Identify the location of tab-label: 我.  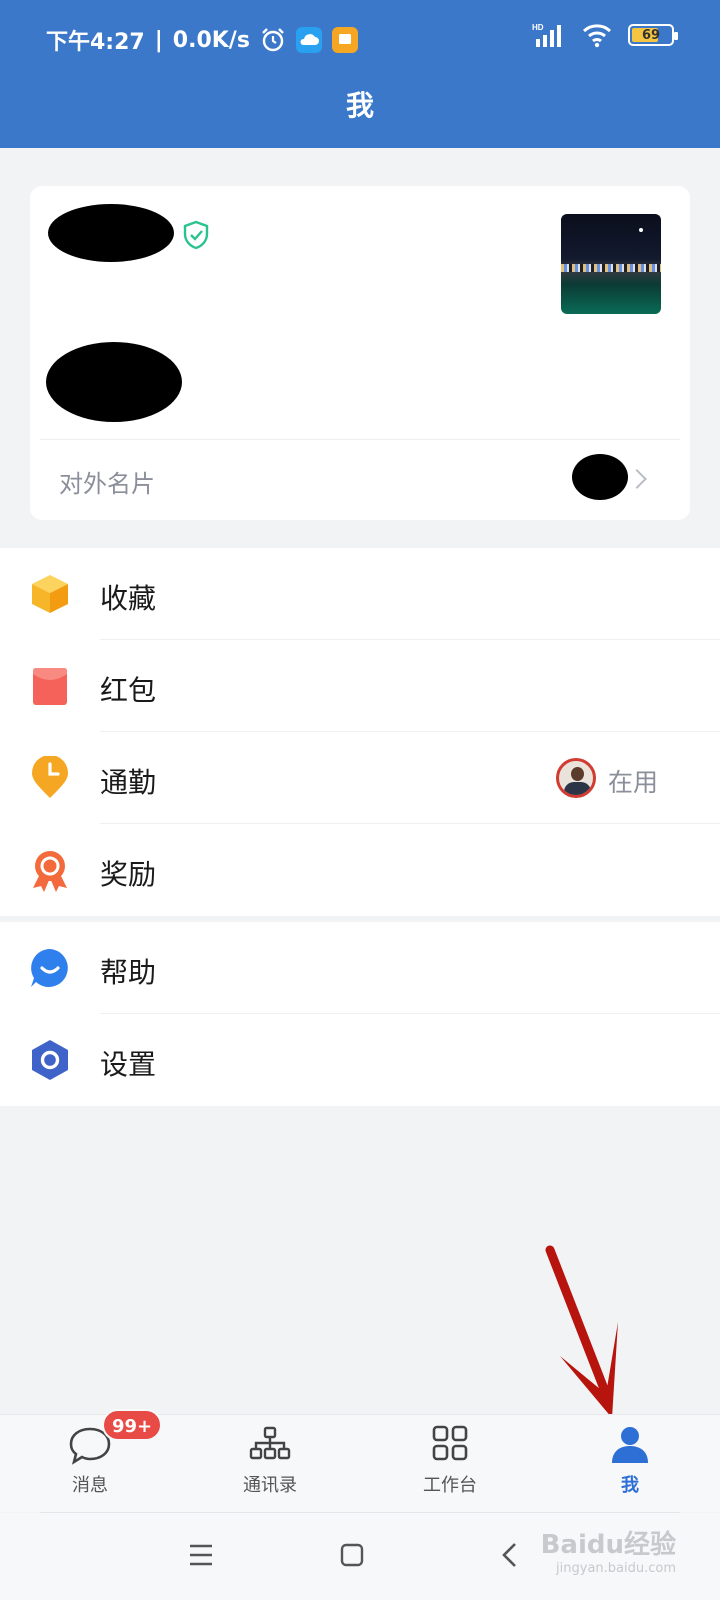
(630, 1485).